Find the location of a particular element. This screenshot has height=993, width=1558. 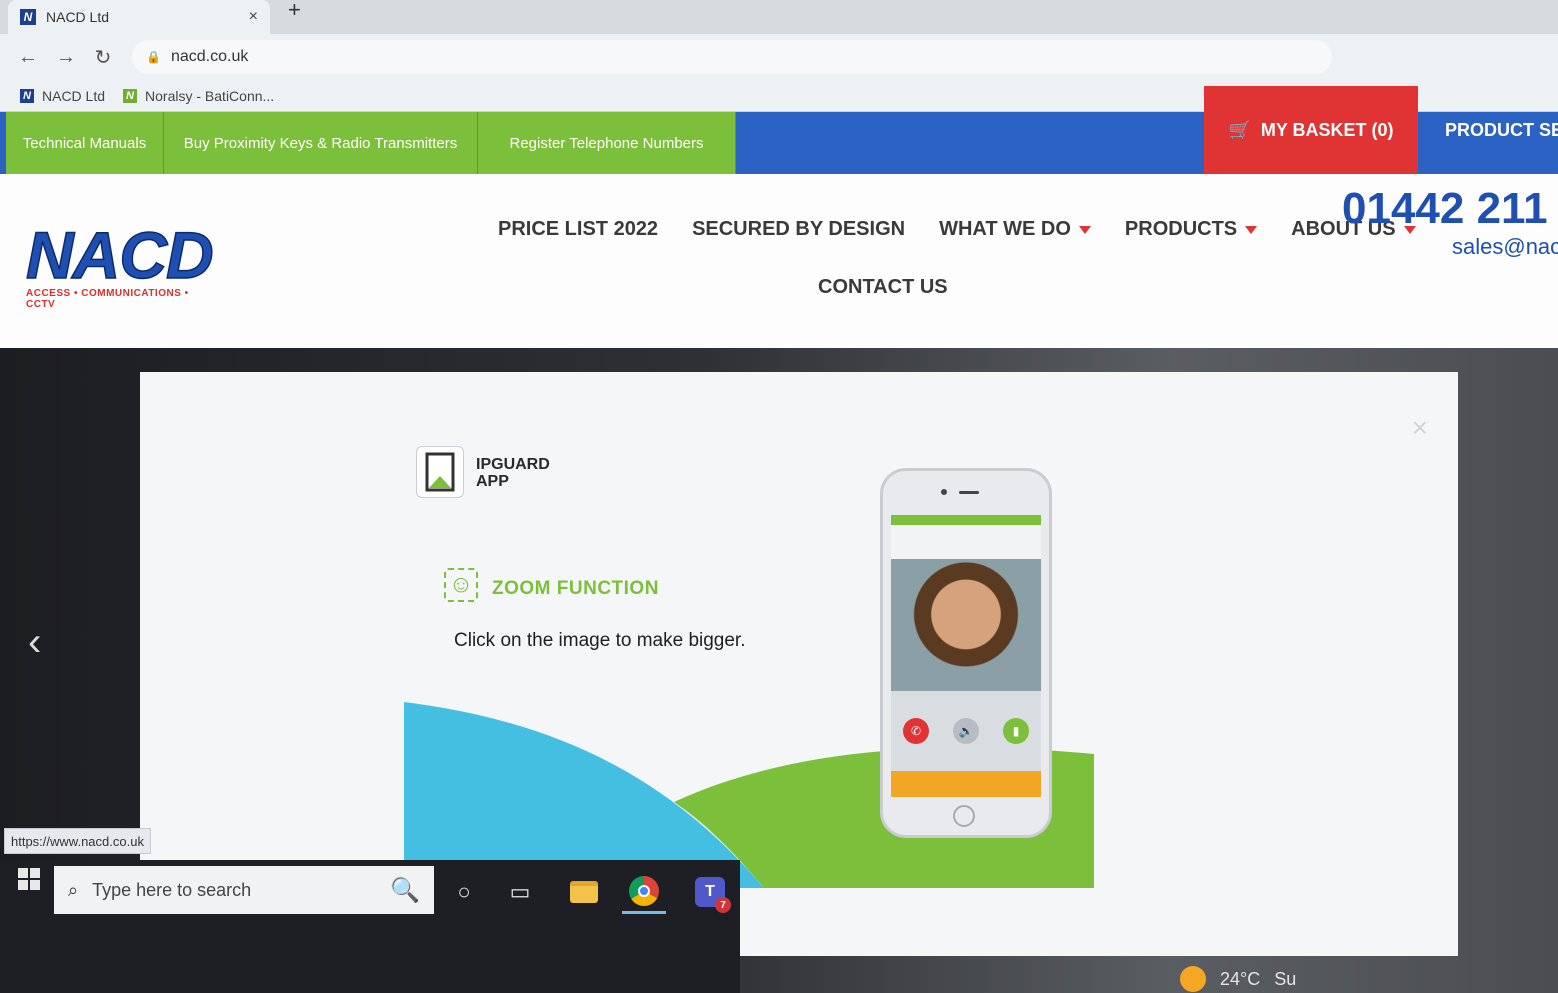

teams-notification-badge: 7 is located at coordinates (723, 905).